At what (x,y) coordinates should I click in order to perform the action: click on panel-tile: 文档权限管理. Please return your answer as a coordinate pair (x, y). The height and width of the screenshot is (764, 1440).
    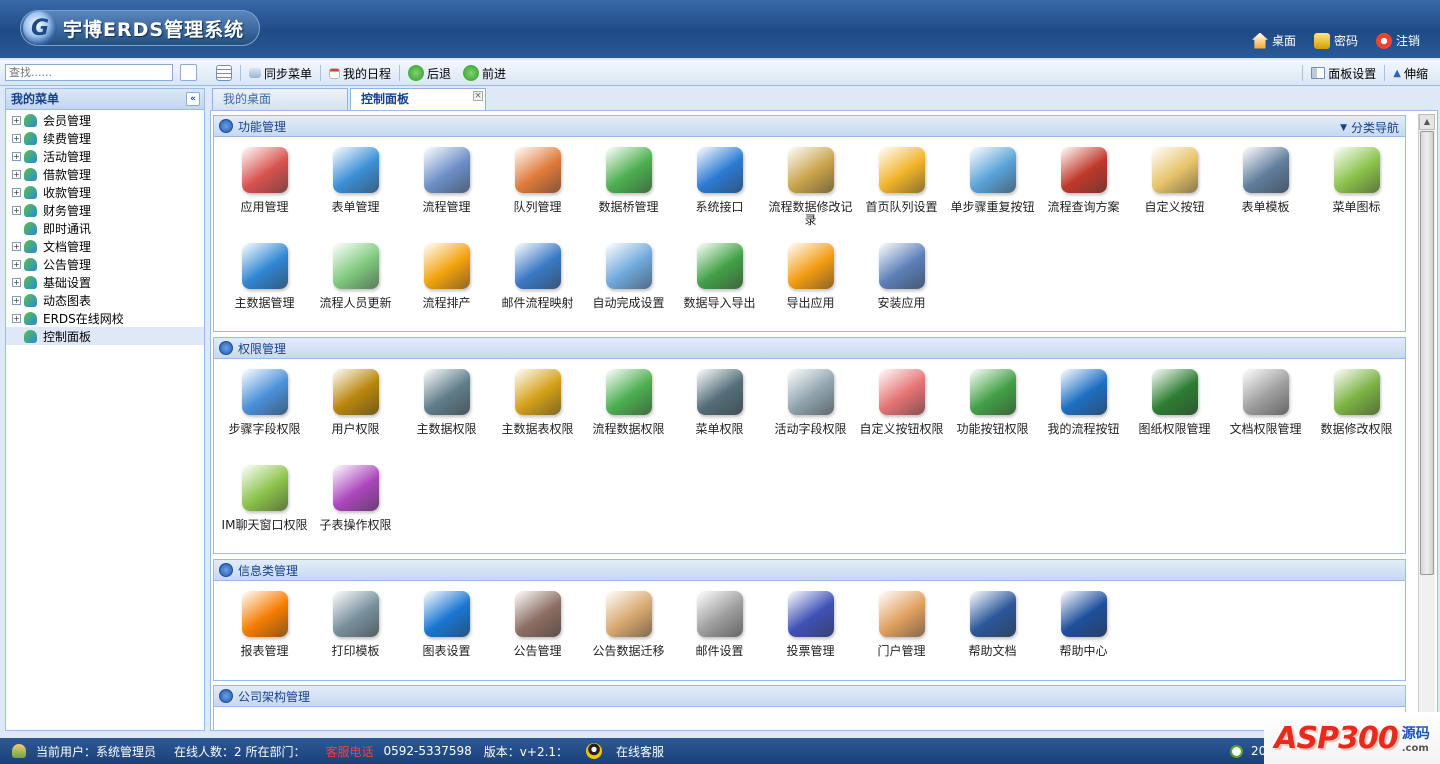
    Looking at the image, I should click on (1265, 415).